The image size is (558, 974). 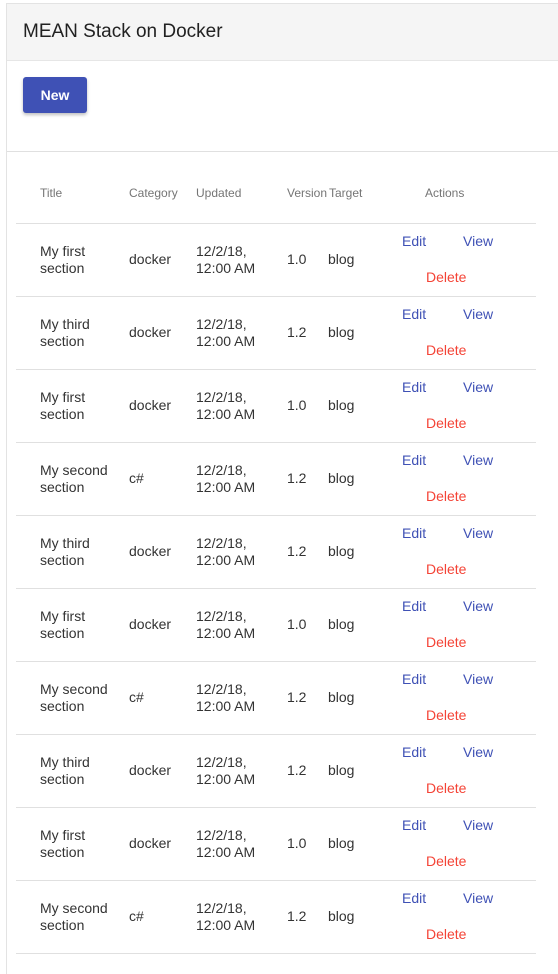 I want to click on toolbar: New, so click(x=282, y=106).